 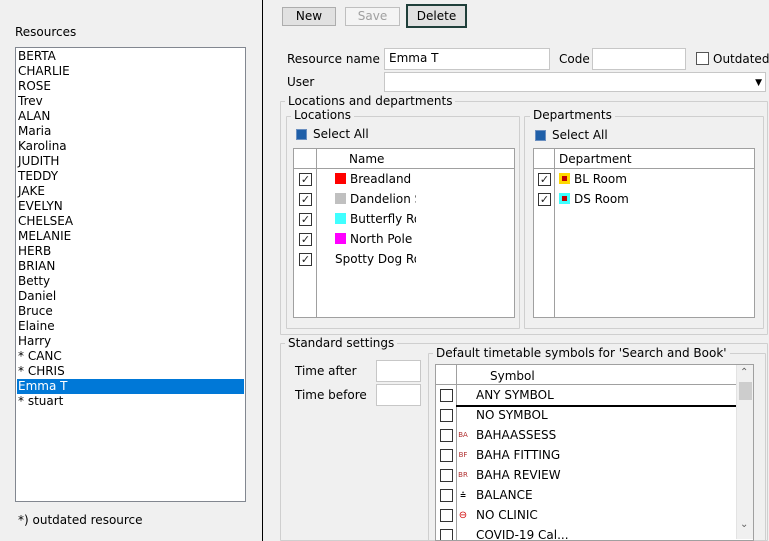 What do you see at coordinates (504, 495) in the screenshot?
I see `symbol-label: BALANCE` at bounding box center [504, 495].